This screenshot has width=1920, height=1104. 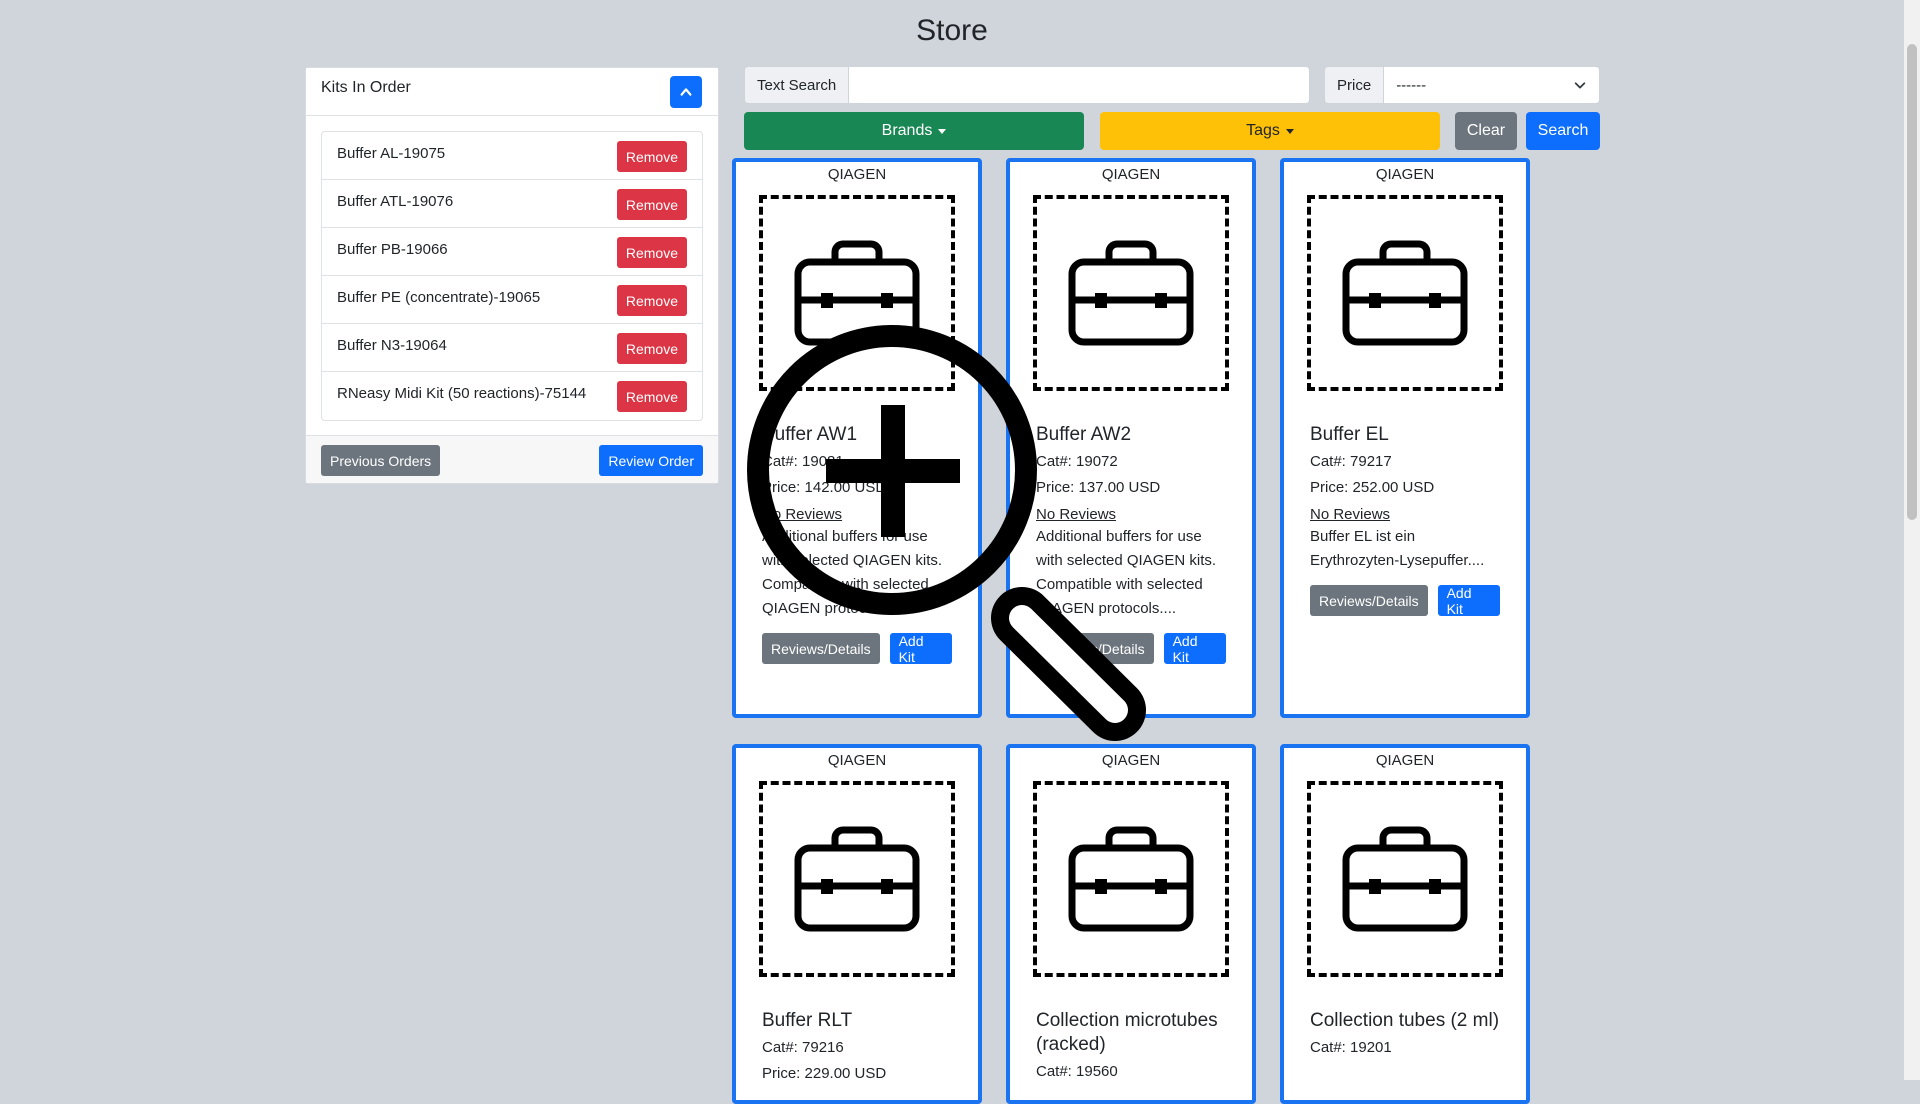 What do you see at coordinates (1486, 131) in the screenshot?
I see `clear-button: Clear` at bounding box center [1486, 131].